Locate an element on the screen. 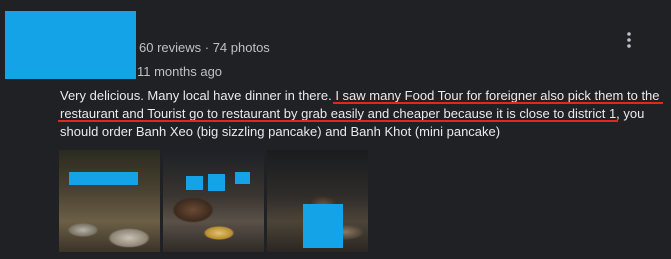 The height and width of the screenshot is (259, 671). review-date: 11 months ago is located at coordinates (180, 71).